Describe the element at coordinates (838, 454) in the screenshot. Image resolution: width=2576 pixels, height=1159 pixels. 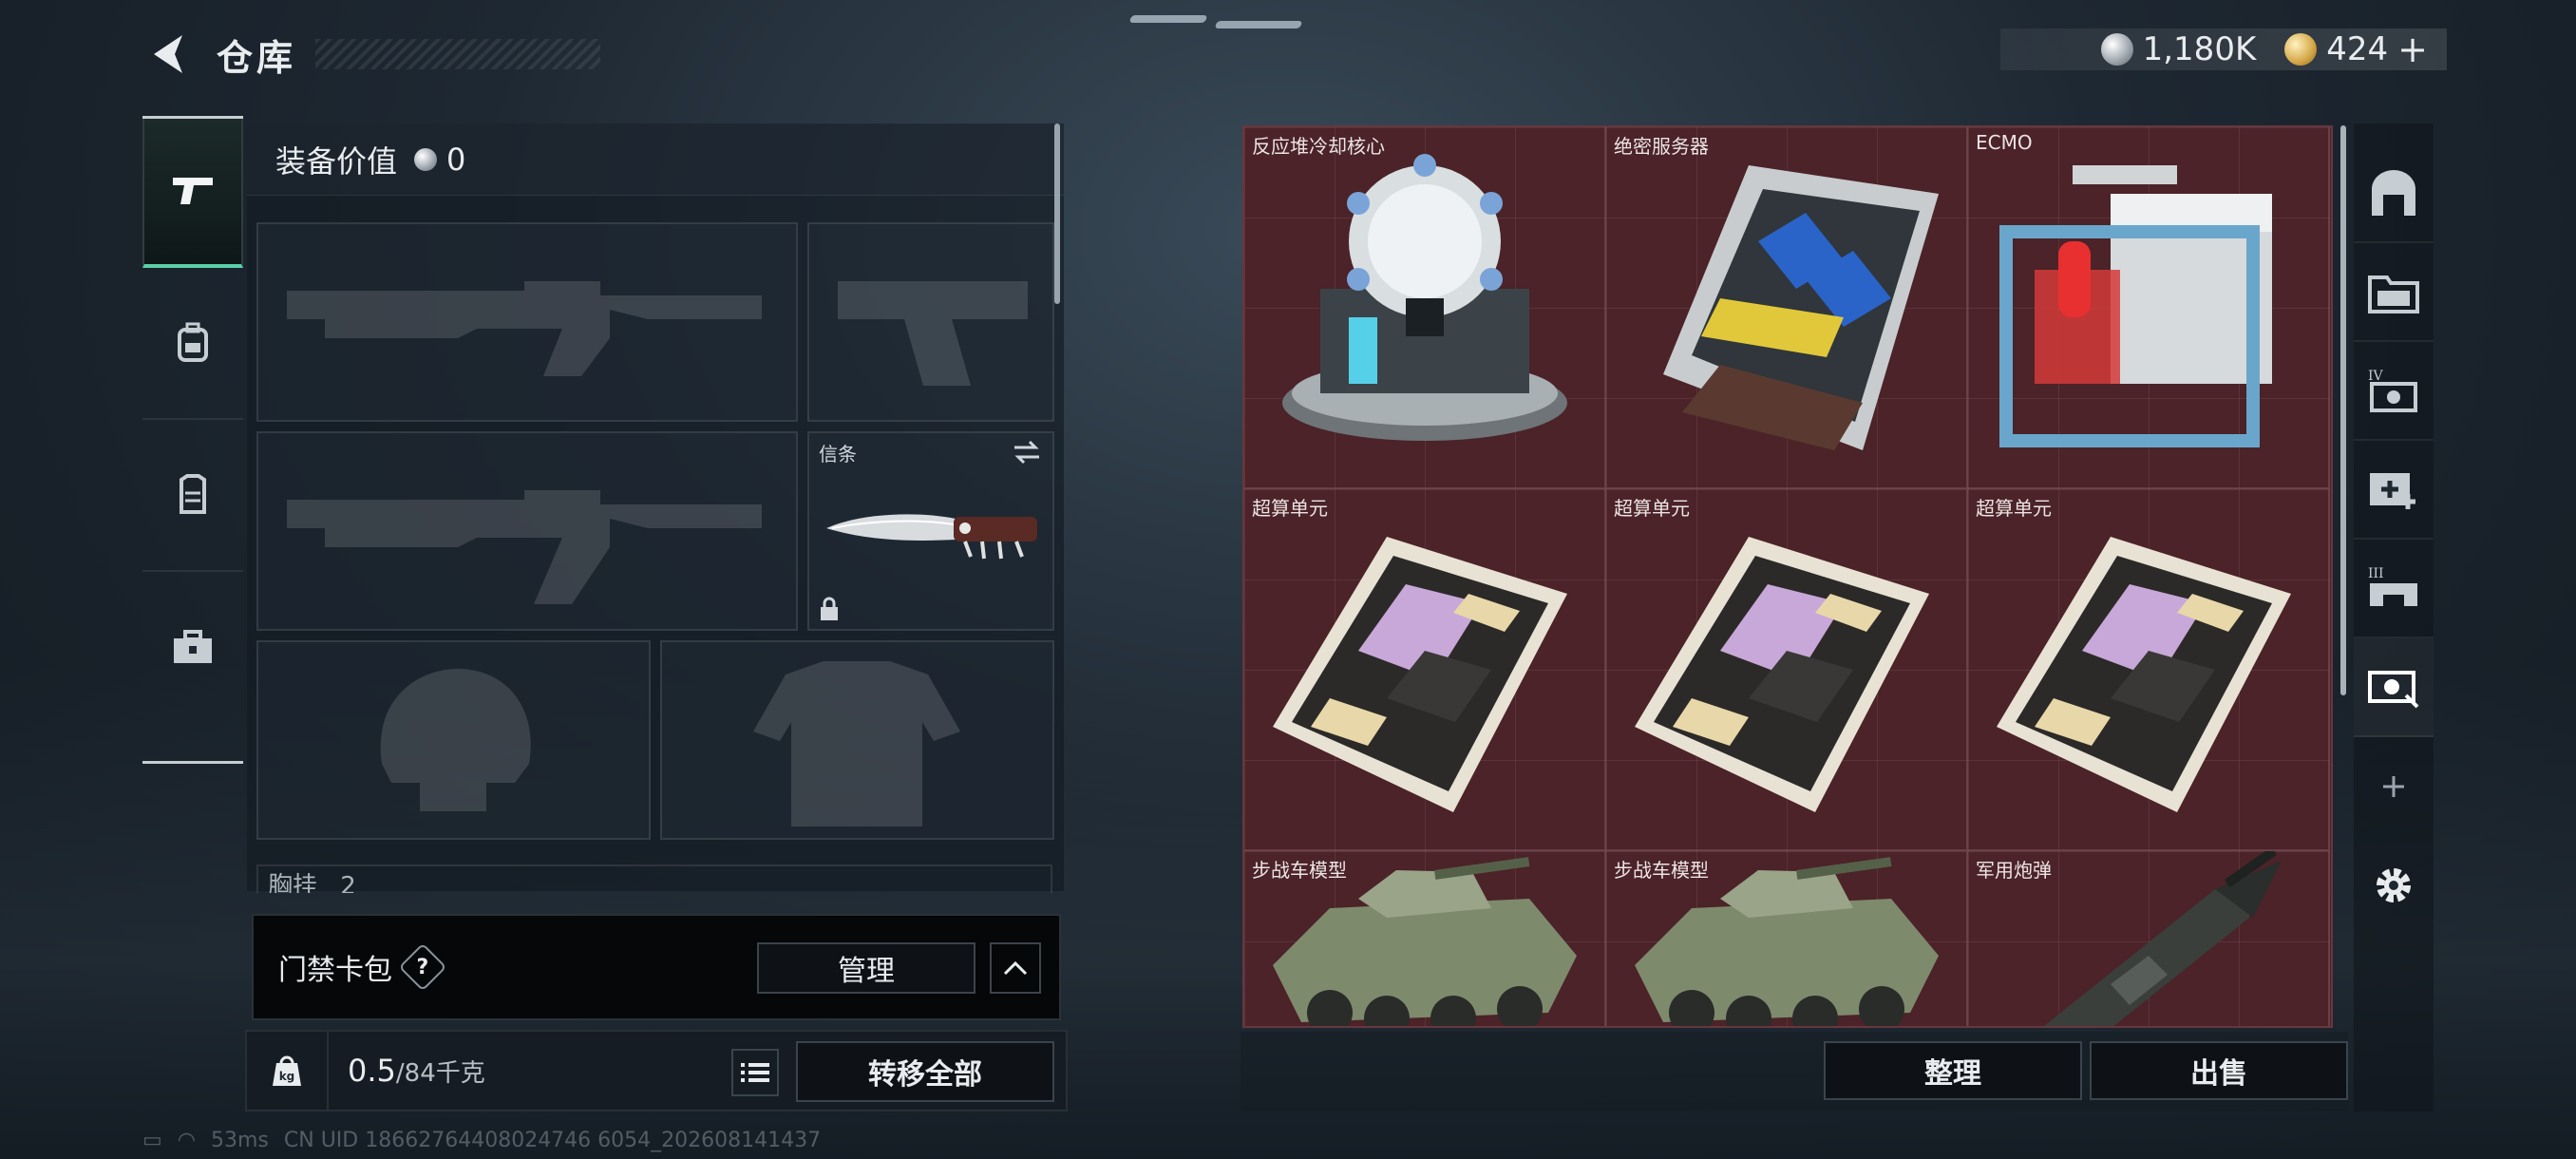
I see `melee-slot-label: 信条` at that location.